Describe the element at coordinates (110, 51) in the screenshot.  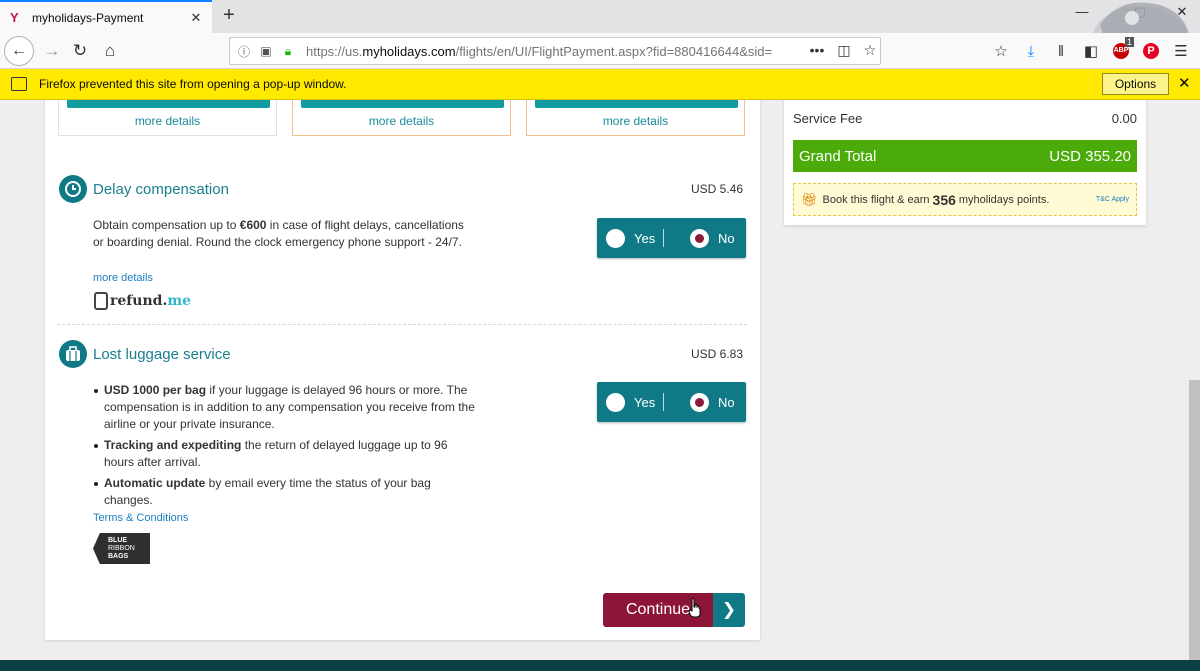
I see `home-button: ⌂` at that location.